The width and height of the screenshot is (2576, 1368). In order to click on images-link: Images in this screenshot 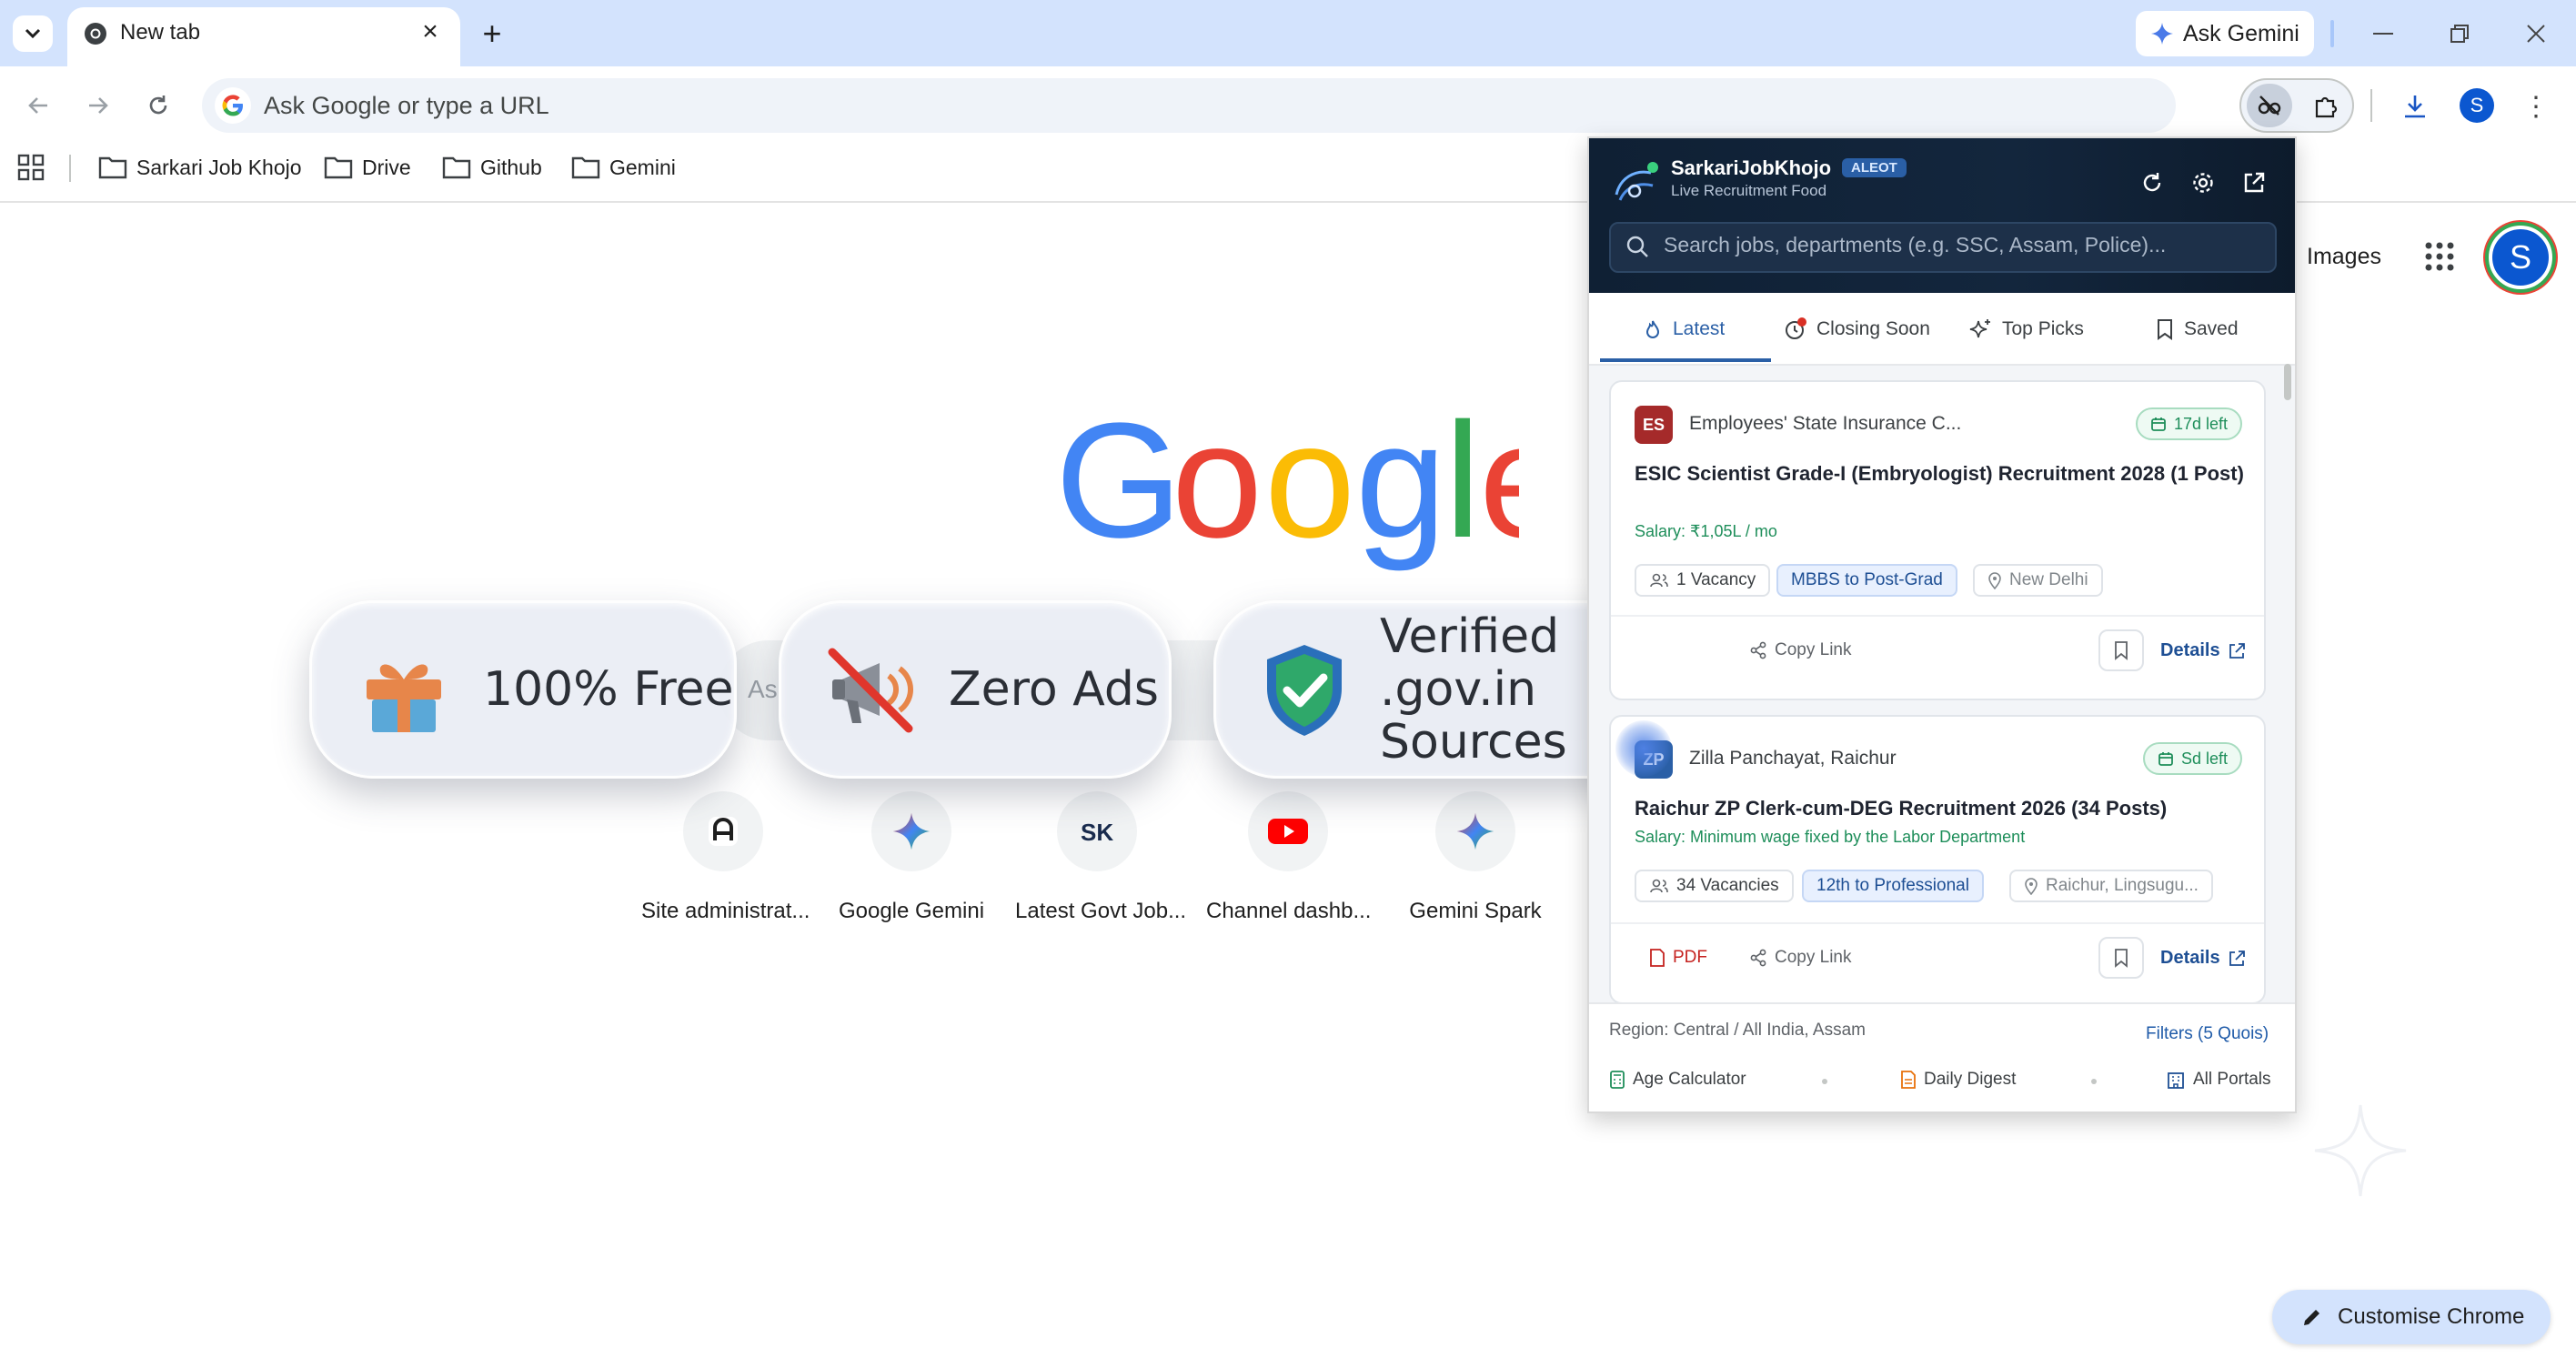, I will do `click(2344, 257)`.